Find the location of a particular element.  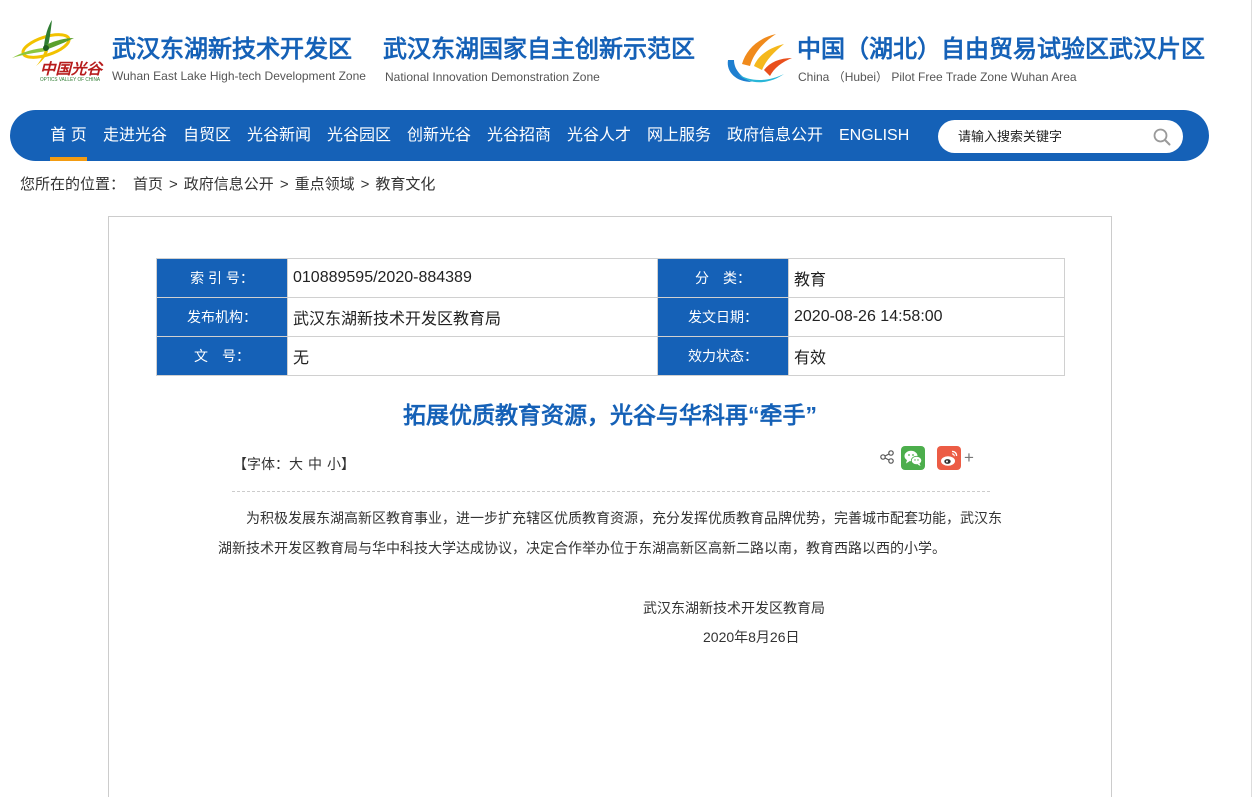

issue-date-label: 发文日期： is located at coordinates (723, 317).